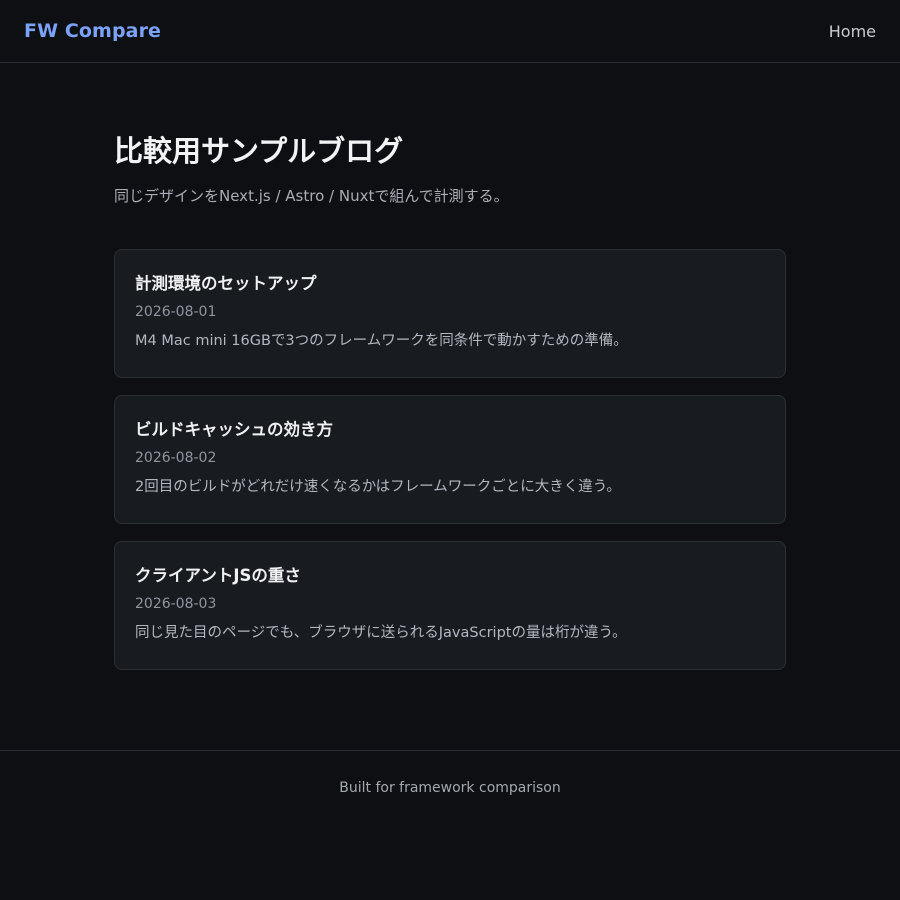 The width and height of the screenshot is (900, 900). Describe the element at coordinates (378, 487) in the screenshot. I see `post-excerpt: 2回目のビルドがどれだけ速くなるかはフレームワークごとに大きく違う。` at that location.